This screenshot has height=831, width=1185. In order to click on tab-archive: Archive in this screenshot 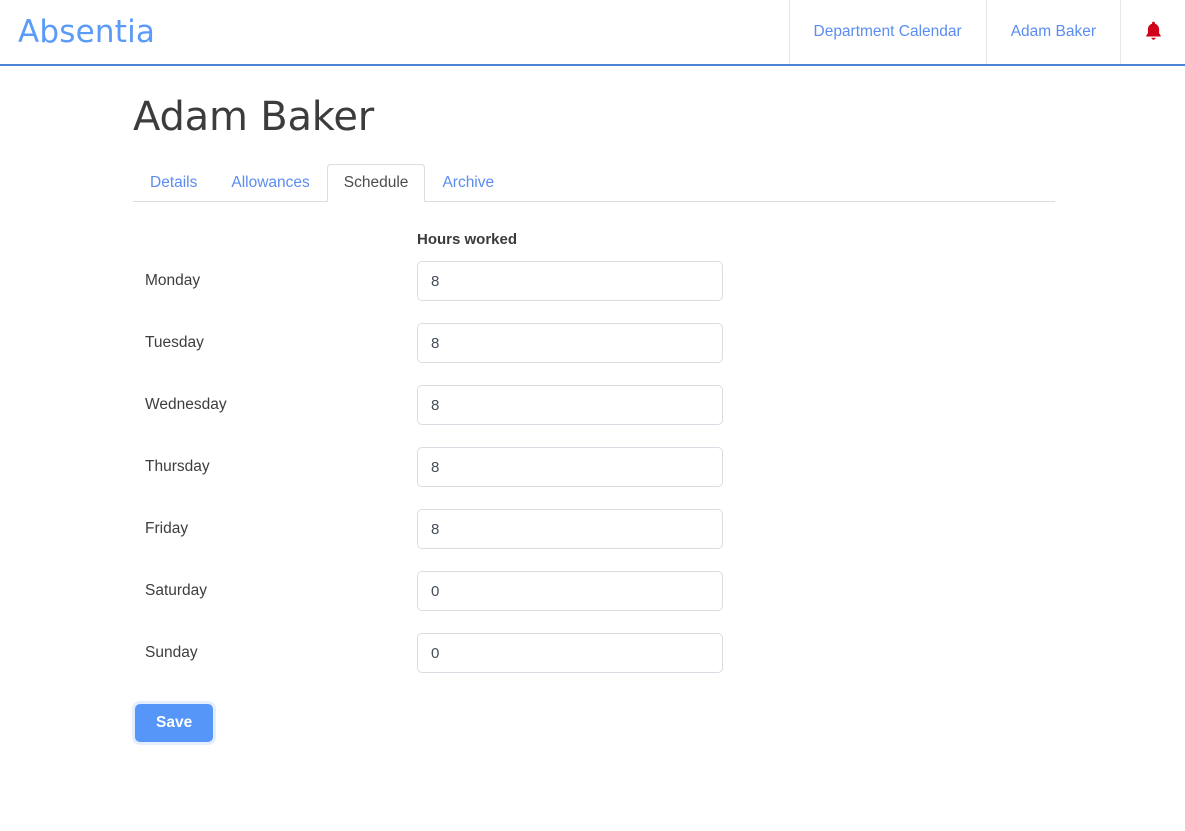, I will do `click(468, 183)`.